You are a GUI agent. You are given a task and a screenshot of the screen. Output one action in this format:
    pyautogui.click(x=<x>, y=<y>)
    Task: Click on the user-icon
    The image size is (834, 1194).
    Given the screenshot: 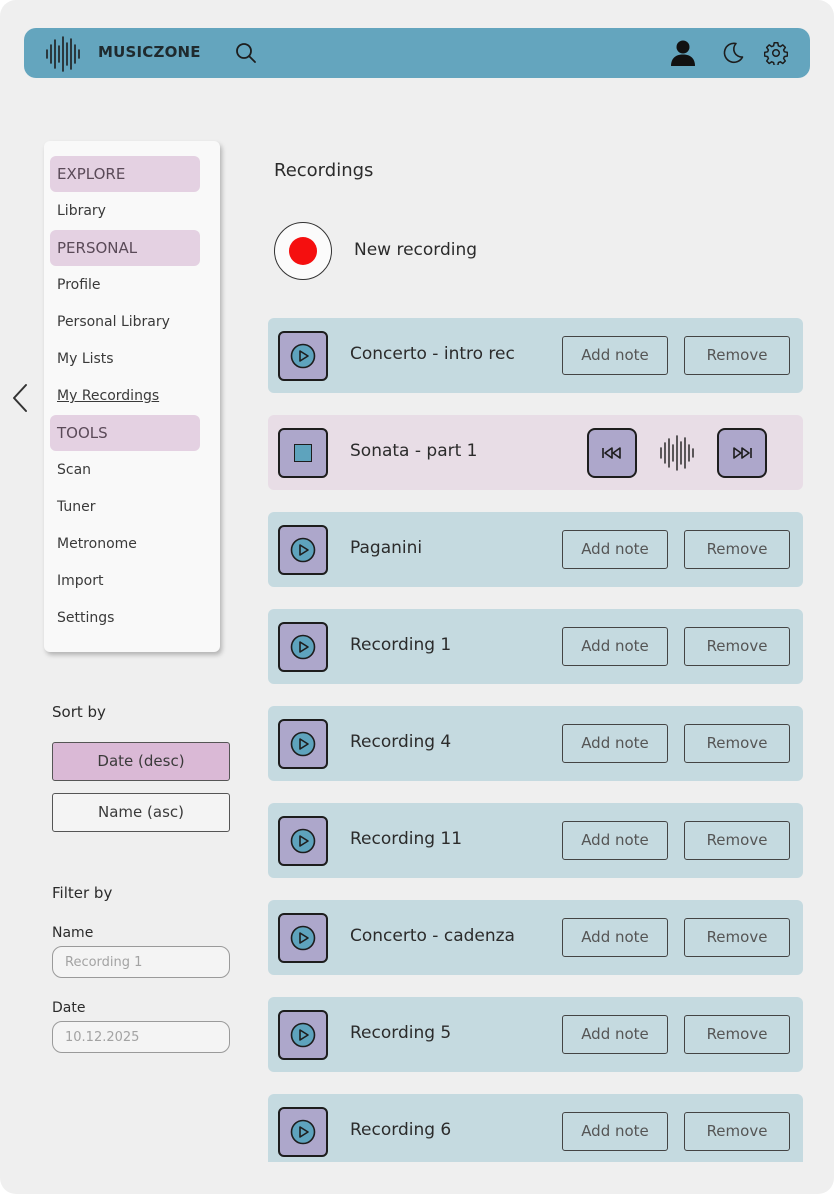 What is the action you would take?
    pyautogui.click(x=683, y=53)
    